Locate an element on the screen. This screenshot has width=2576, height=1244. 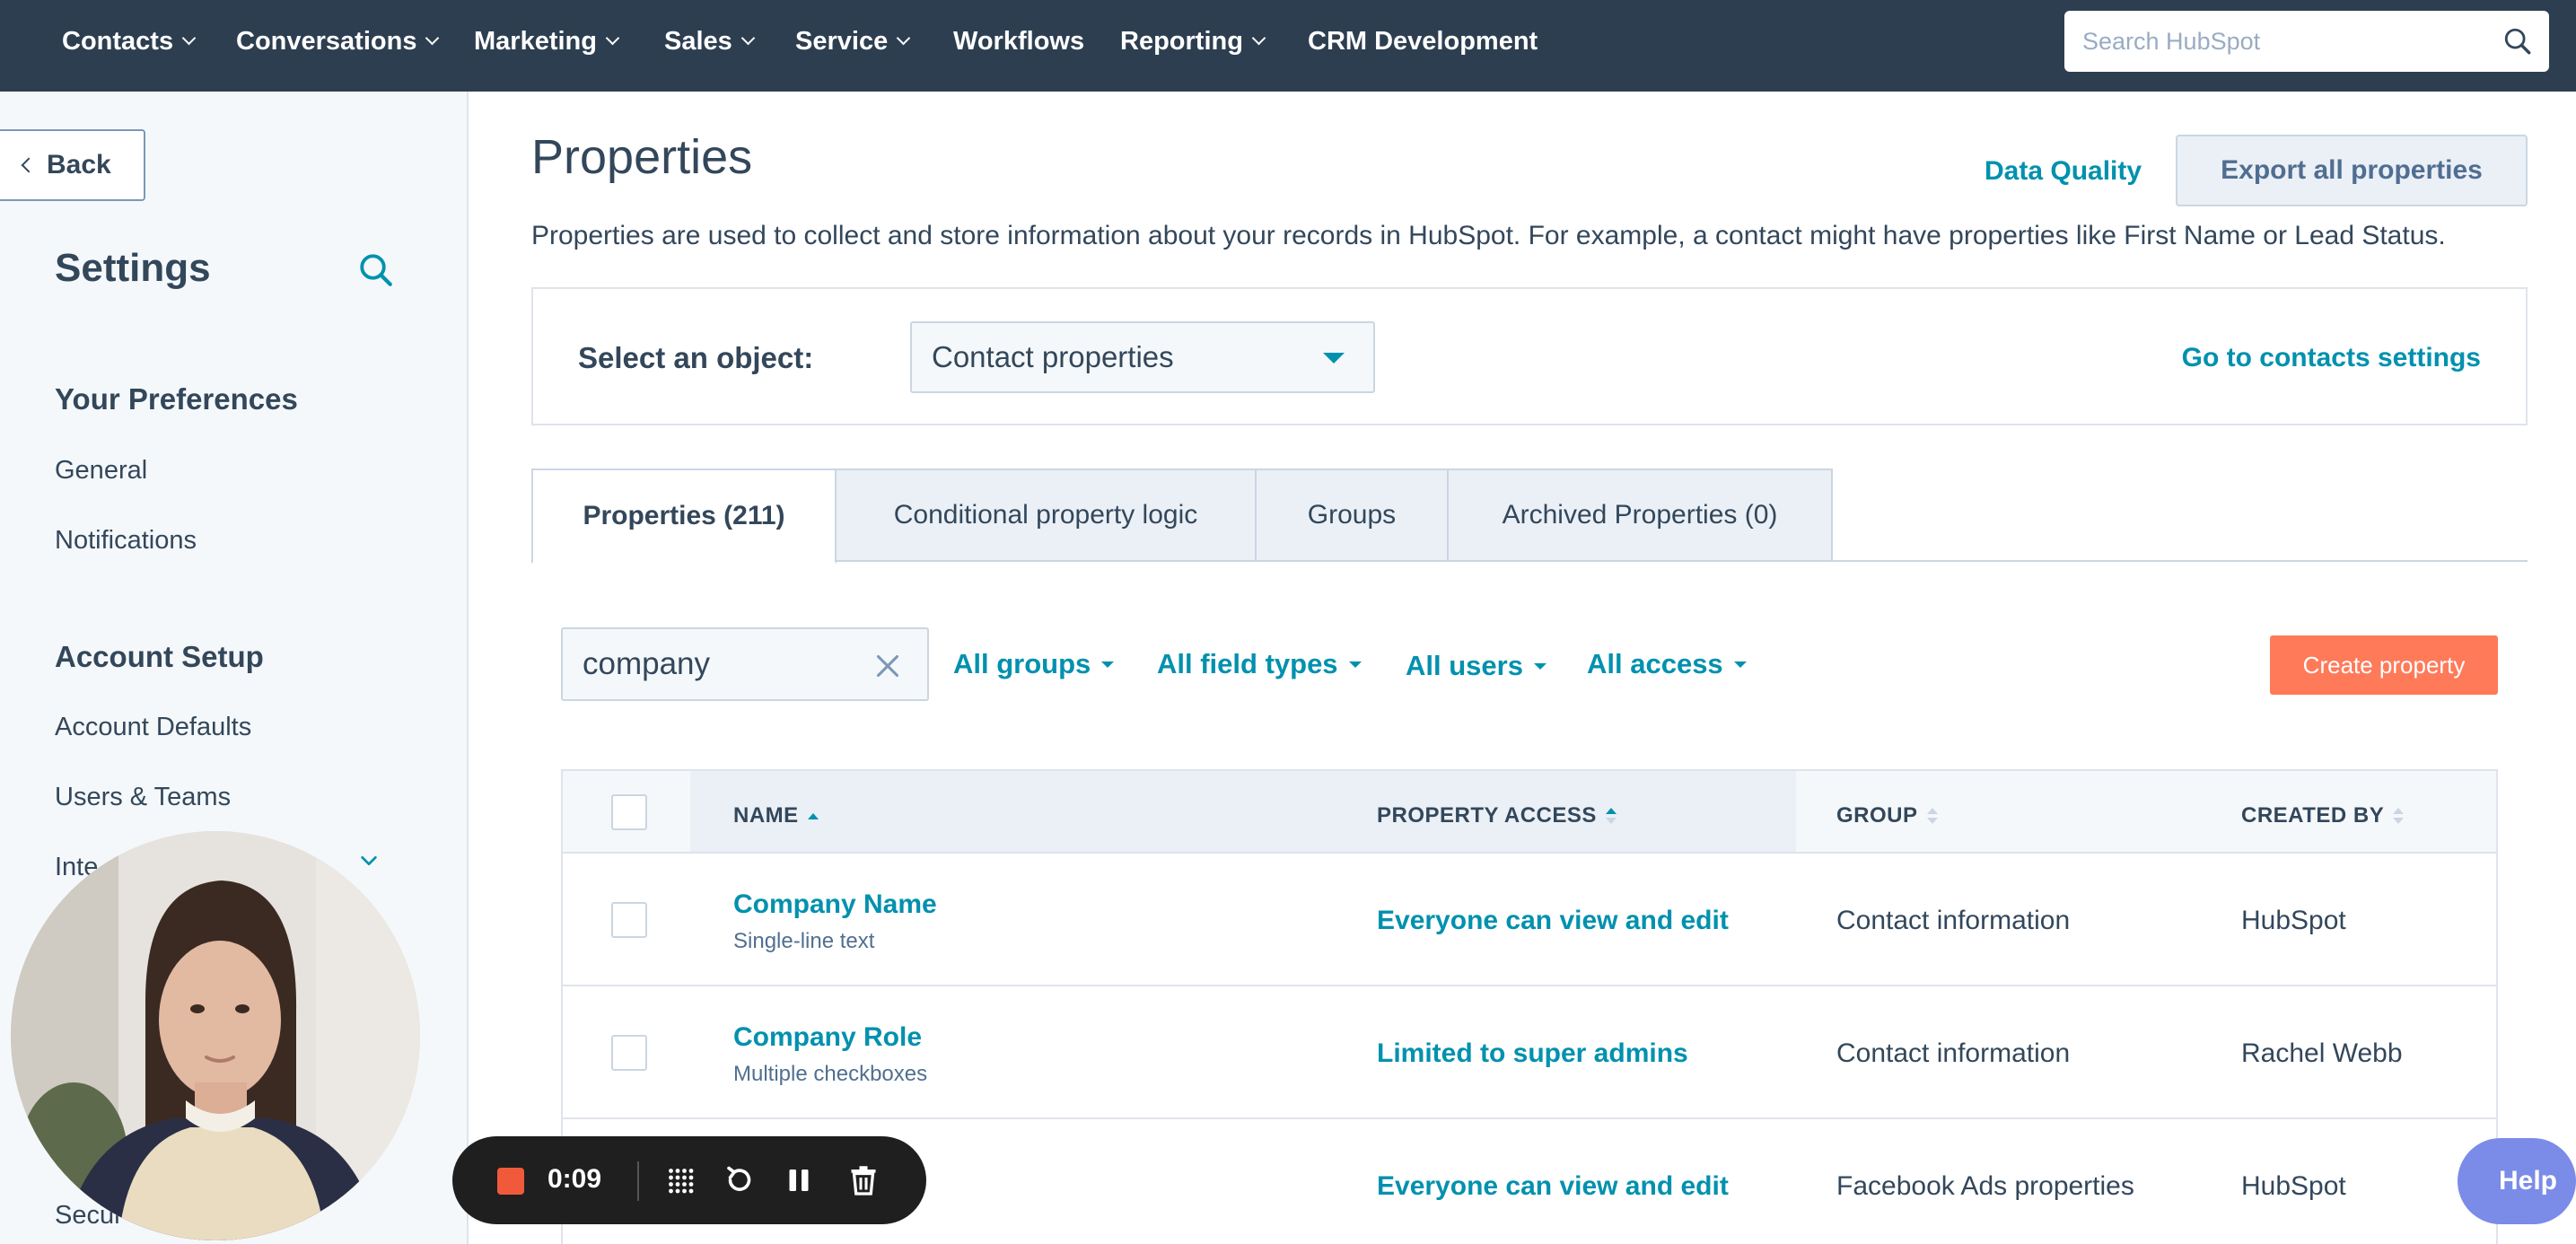
nav-service-label: Service is located at coordinates (842, 42).